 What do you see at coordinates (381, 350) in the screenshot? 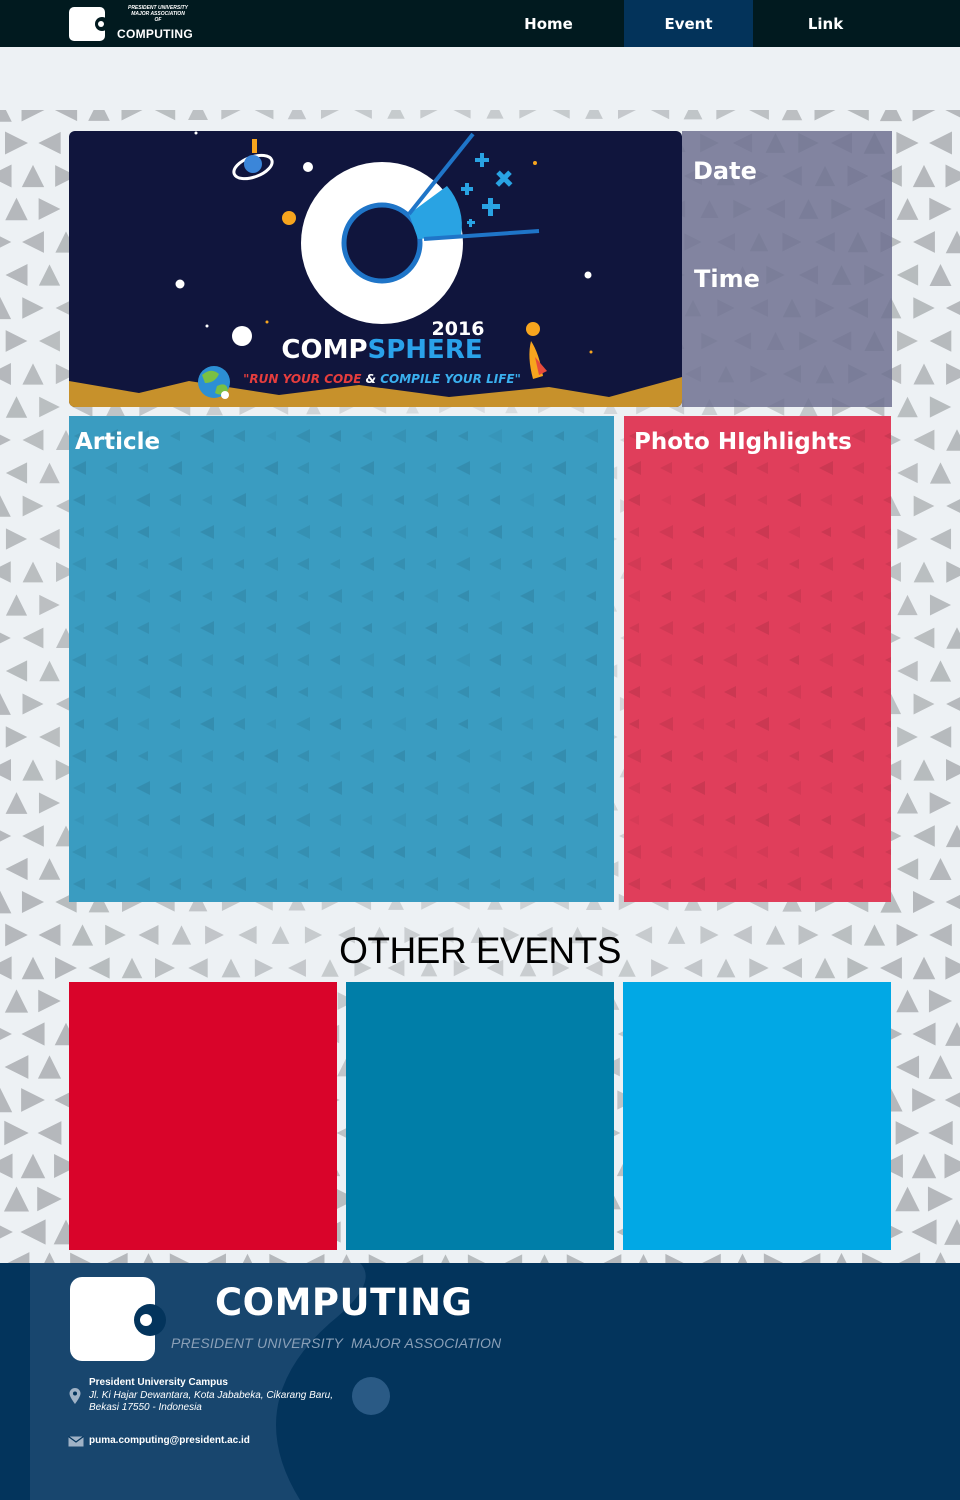
I see `banner-title: COMPSPHERE` at bounding box center [381, 350].